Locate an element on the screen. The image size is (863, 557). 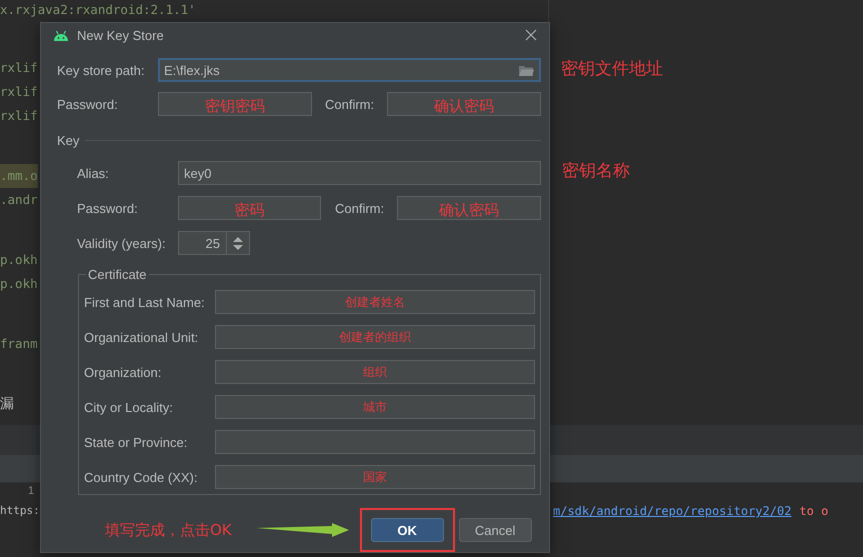
input-field: 创建者的组织 is located at coordinates (375, 337).